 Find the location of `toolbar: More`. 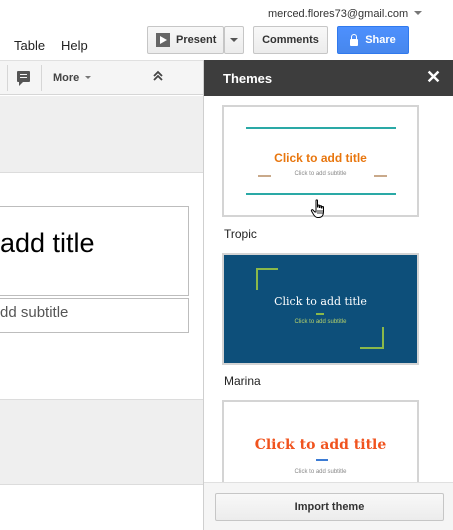

toolbar: More is located at coordinates (101, 77).